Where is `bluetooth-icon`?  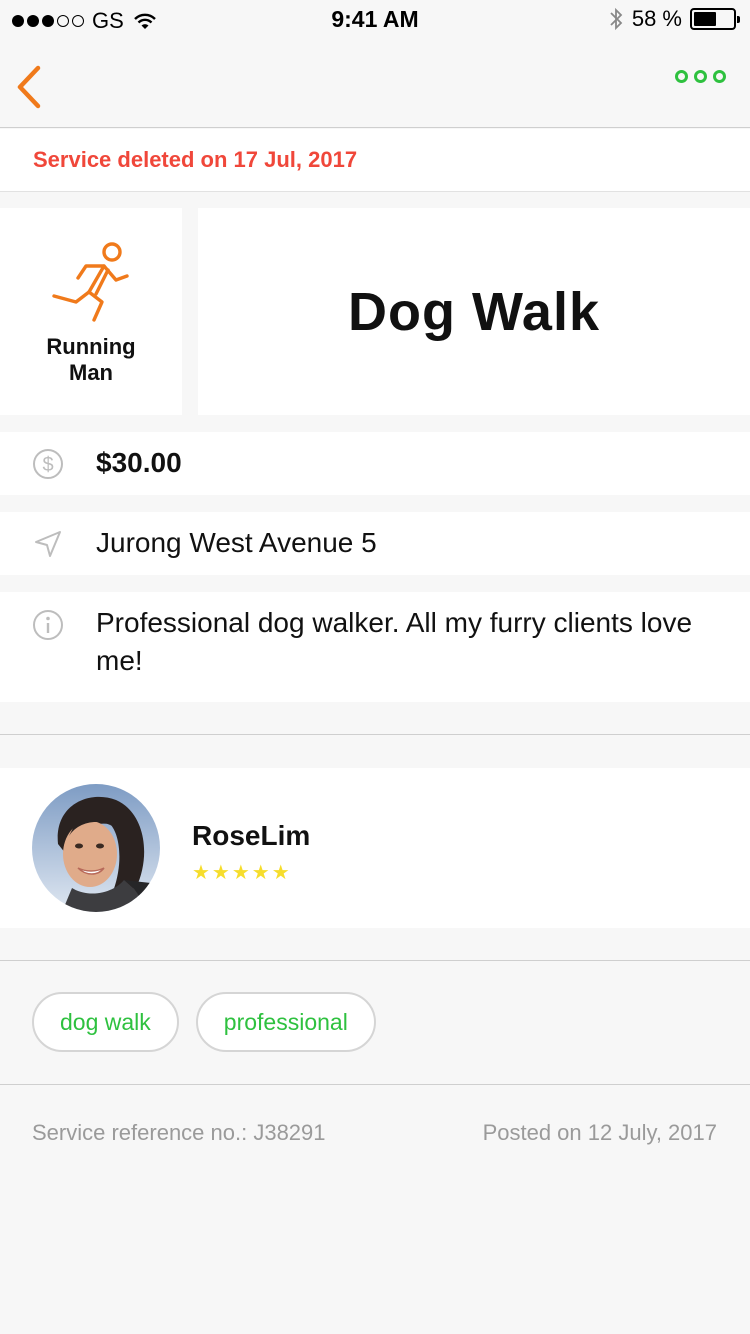
bluetooth-icon is located at coordinates (616, 19).